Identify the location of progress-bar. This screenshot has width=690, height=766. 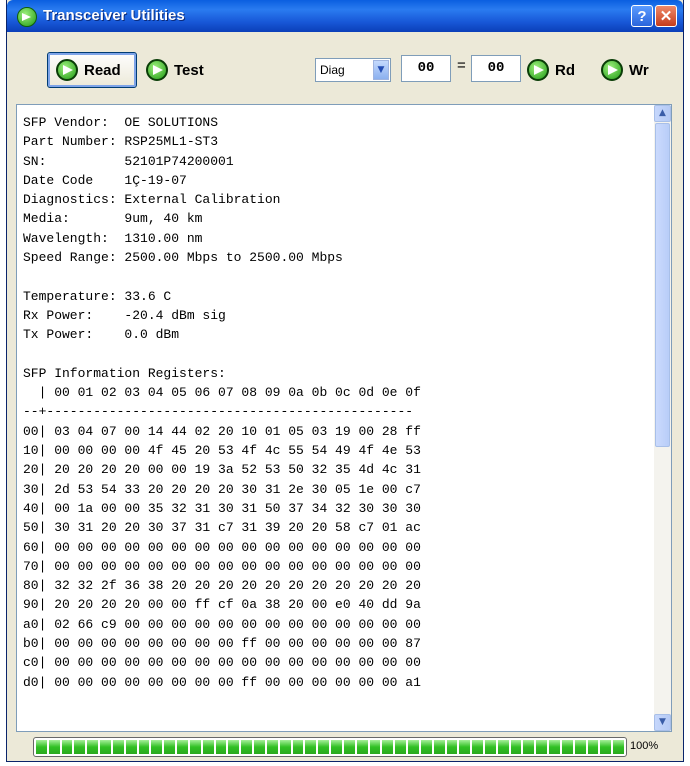
(330, 747).